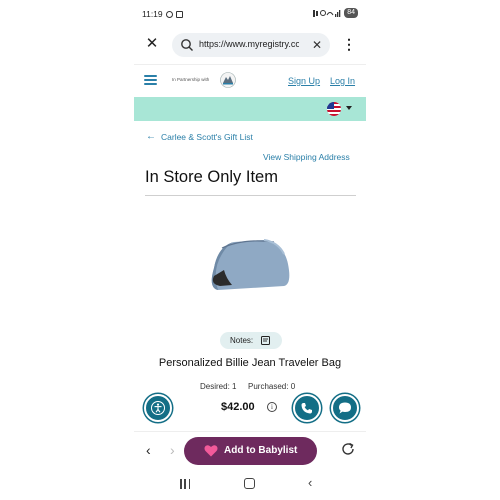 Image resolution: width=500 pixels, height=500 pixels. Describe the element at coordinates (238, 407) in the screenshot. I see `product-price: $42.00` at that location.